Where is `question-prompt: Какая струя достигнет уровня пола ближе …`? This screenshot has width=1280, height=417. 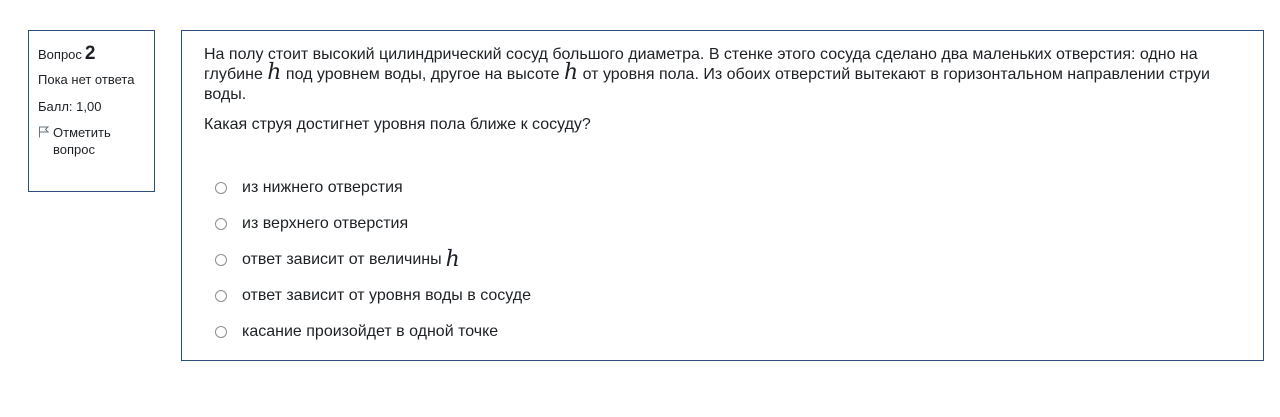
question-prompt: Какая струя достигнет уровня пола ближе … is located at coordinates (397, 124).